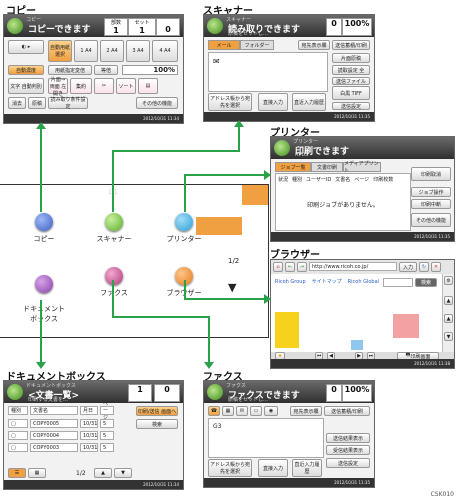  I want to click on fax-destination-area: G3, so click(266, 438).